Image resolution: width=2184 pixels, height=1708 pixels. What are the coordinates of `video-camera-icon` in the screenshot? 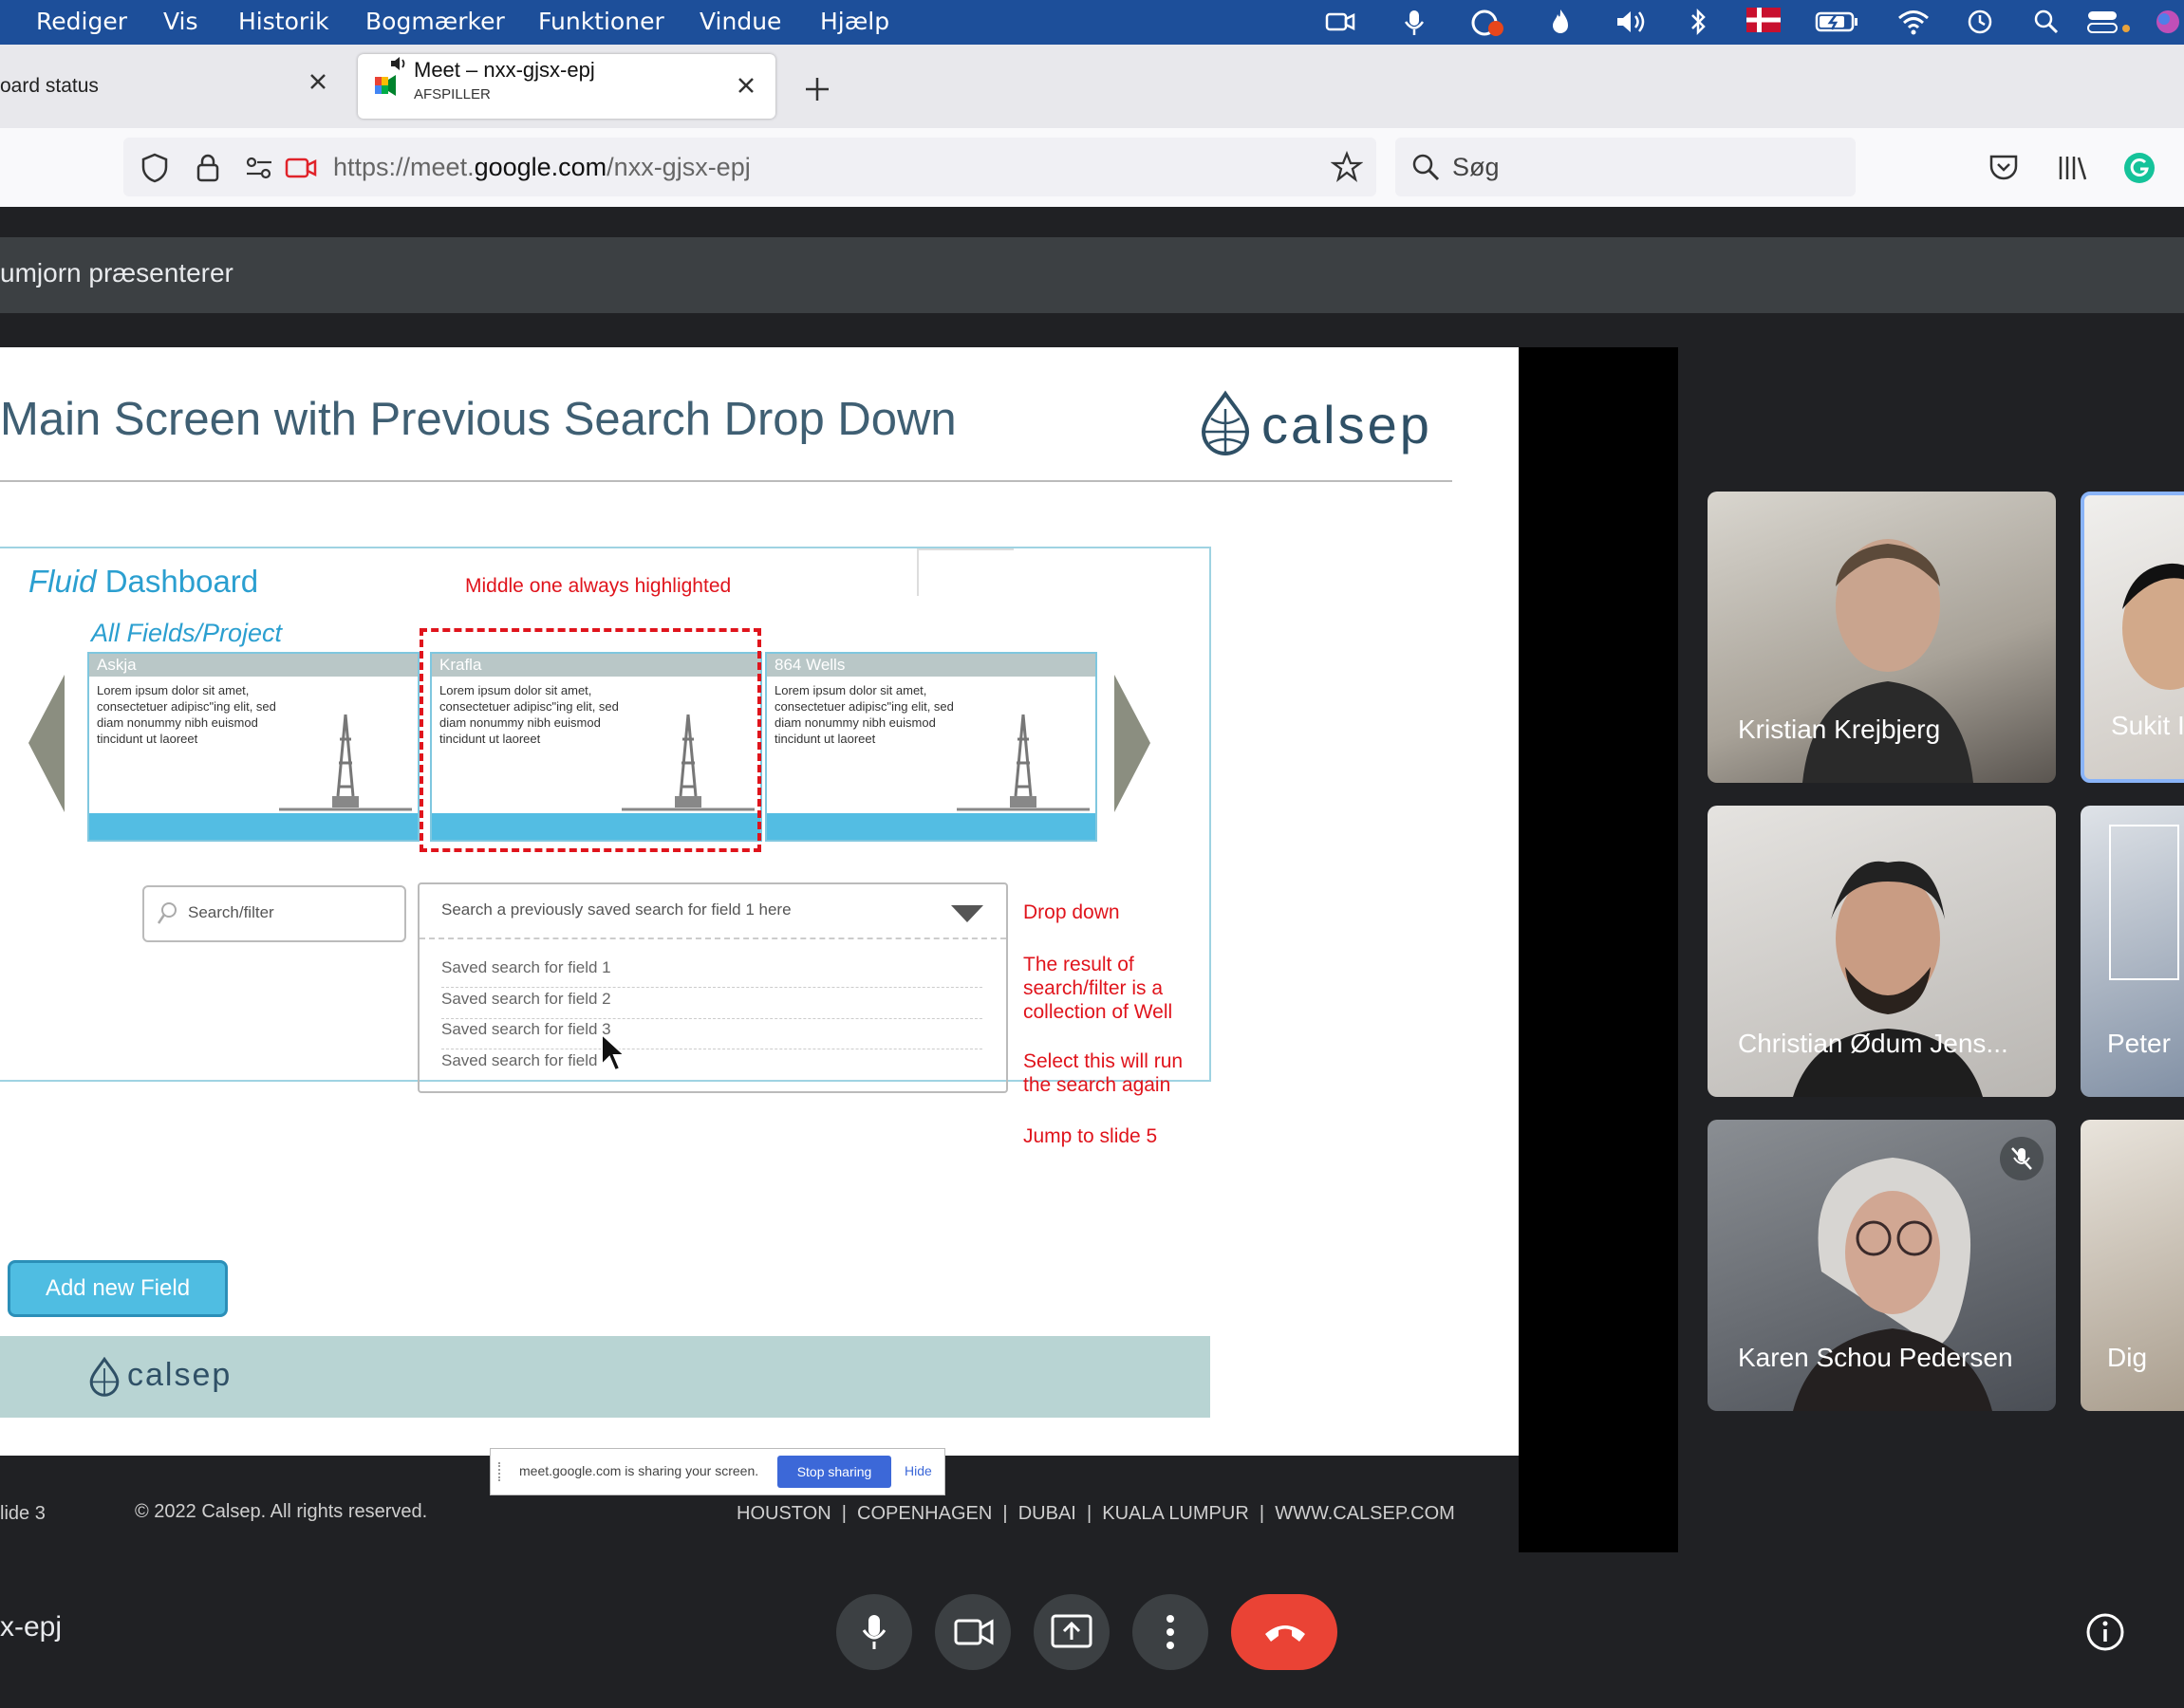 It's located at (974, 1632).